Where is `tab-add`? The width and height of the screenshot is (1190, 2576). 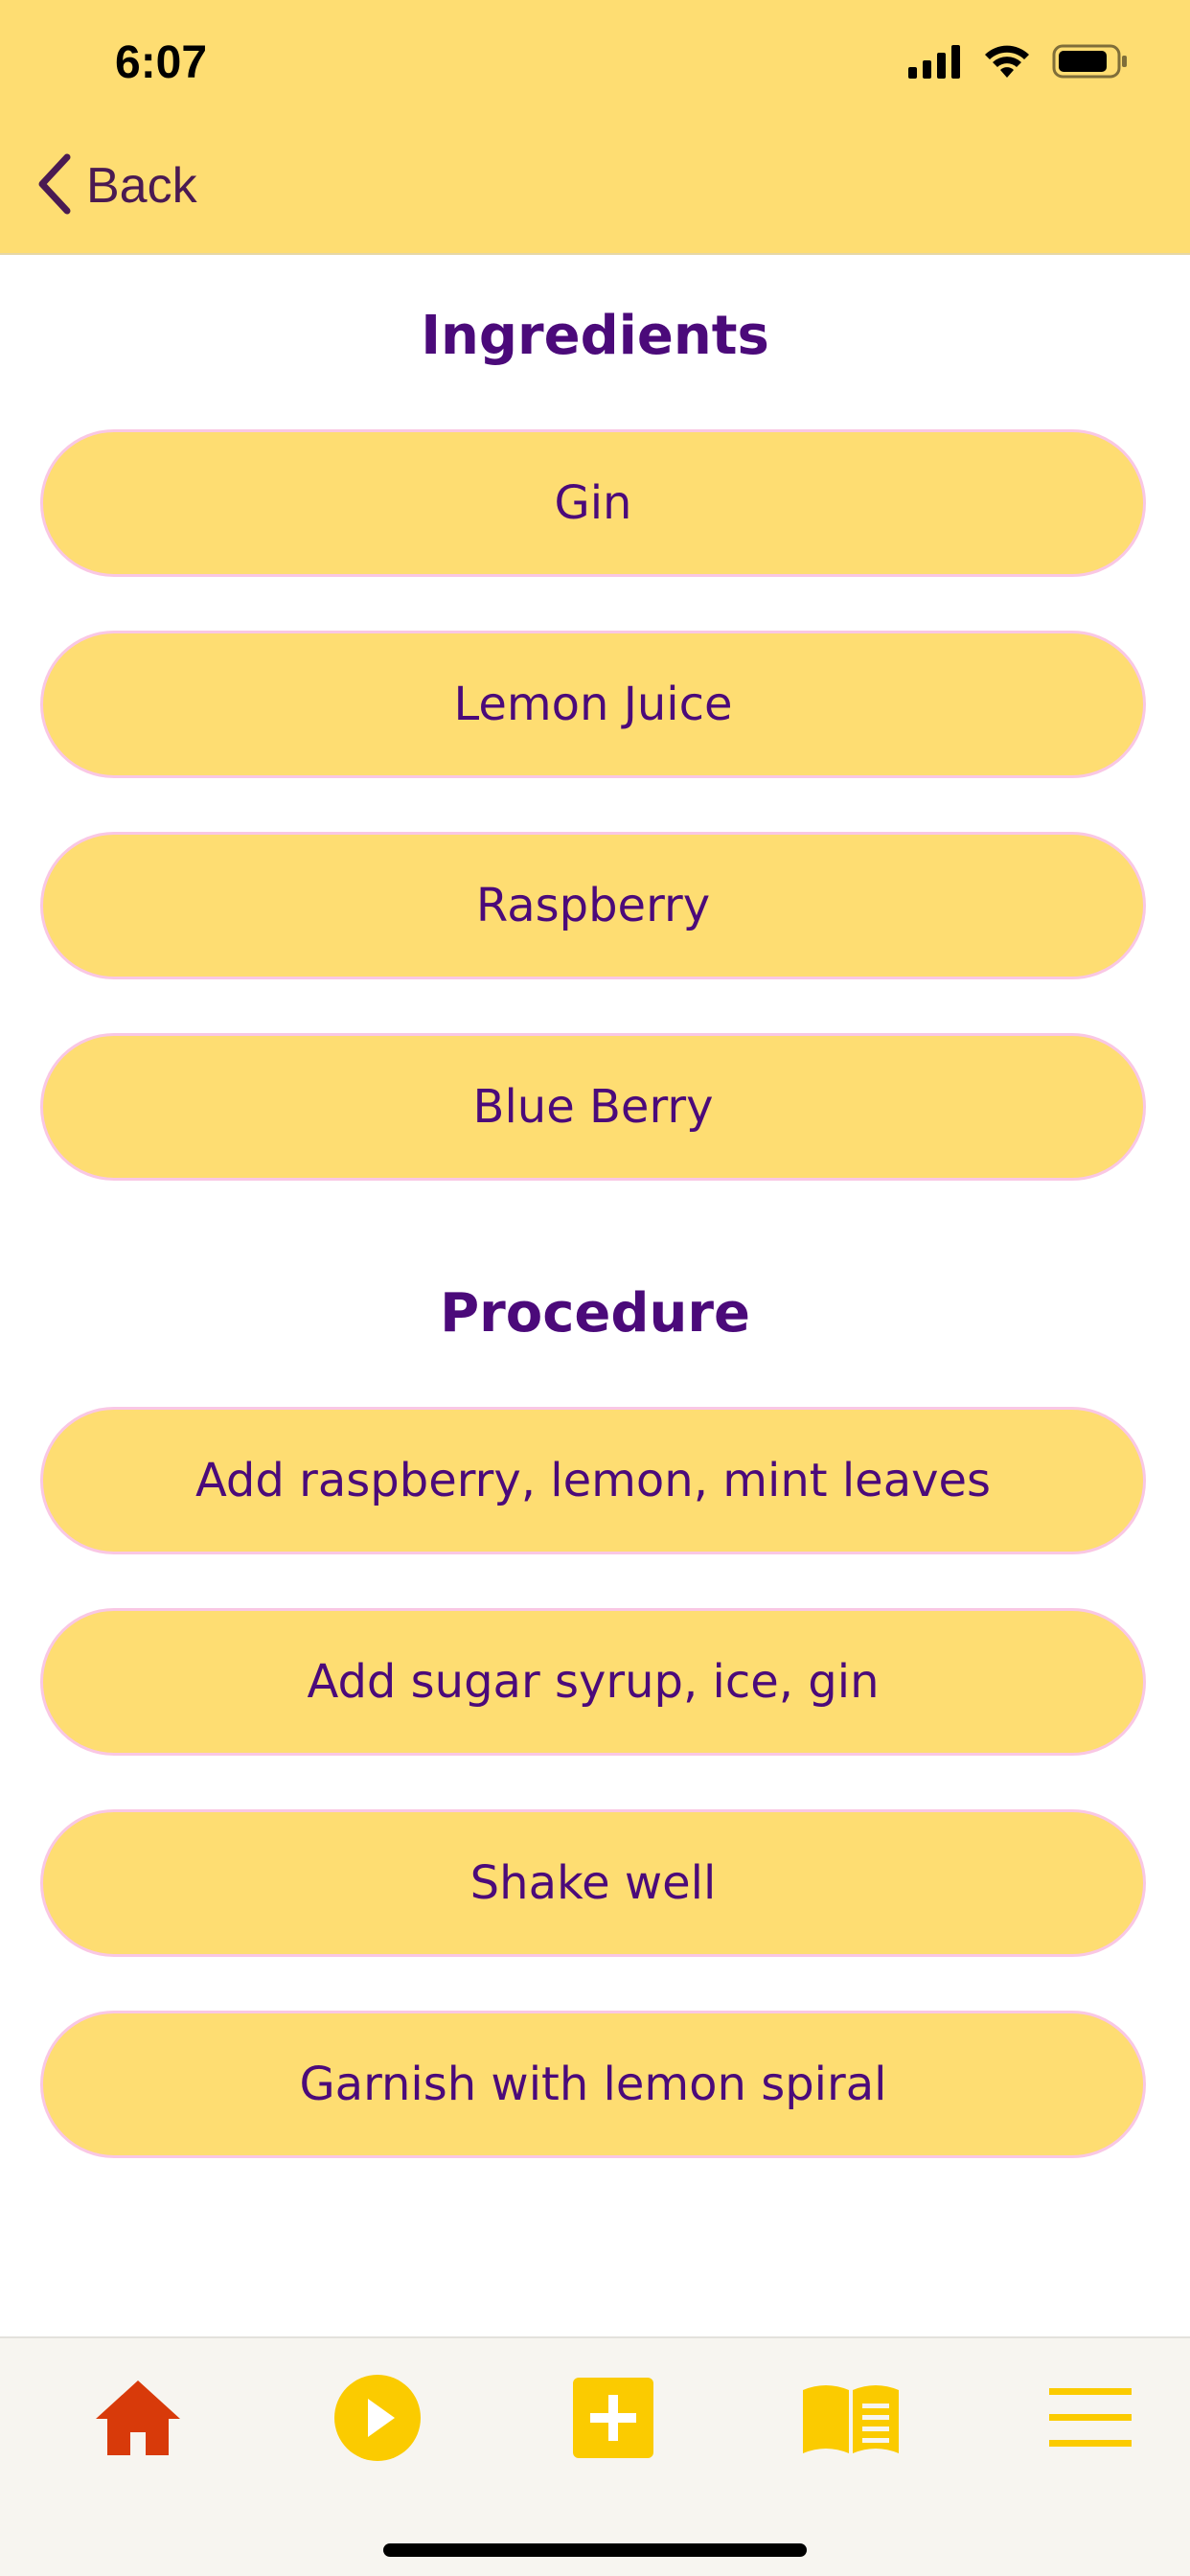 tab-add is located at coordinates (614, 2419).